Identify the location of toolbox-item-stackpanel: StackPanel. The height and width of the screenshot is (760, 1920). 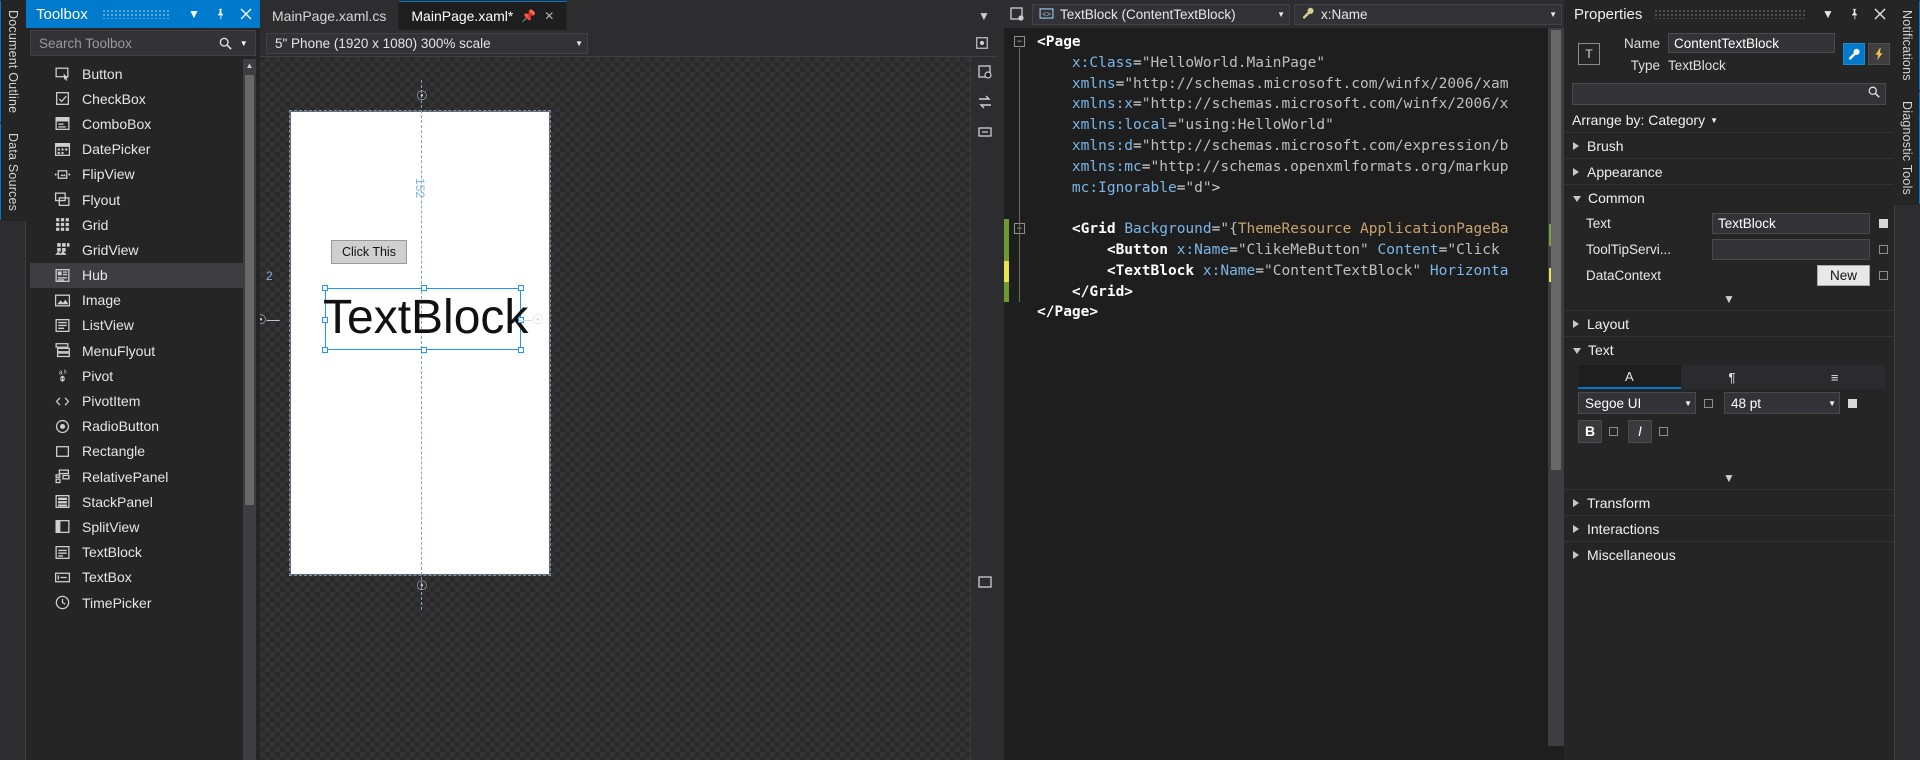
(136, 501).